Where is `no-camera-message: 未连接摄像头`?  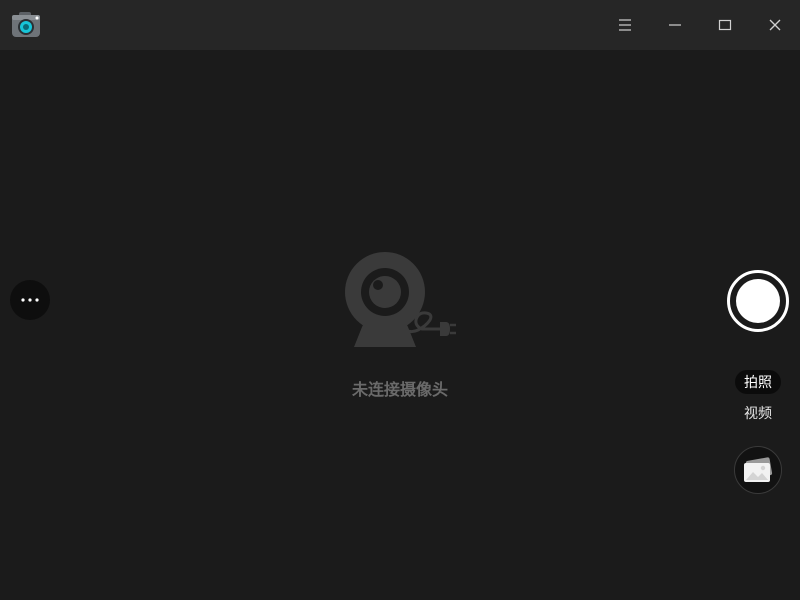
no-camera-message: 未连接摄像头 is located at coordinates (399, 389).